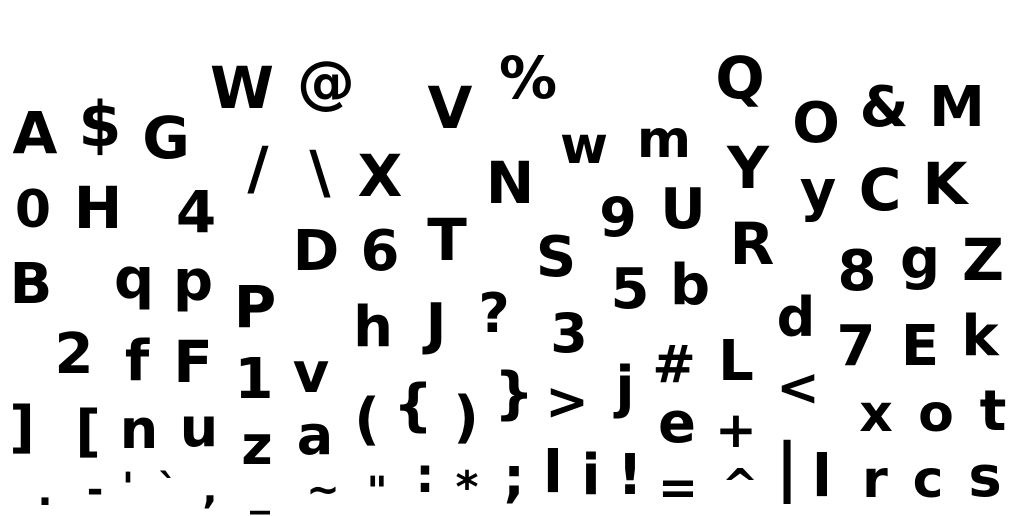  What do you see at coordinates (630, 289) in the screenshot?
I see `glyph-digit-5: 5` at bounding box center [630, 289].